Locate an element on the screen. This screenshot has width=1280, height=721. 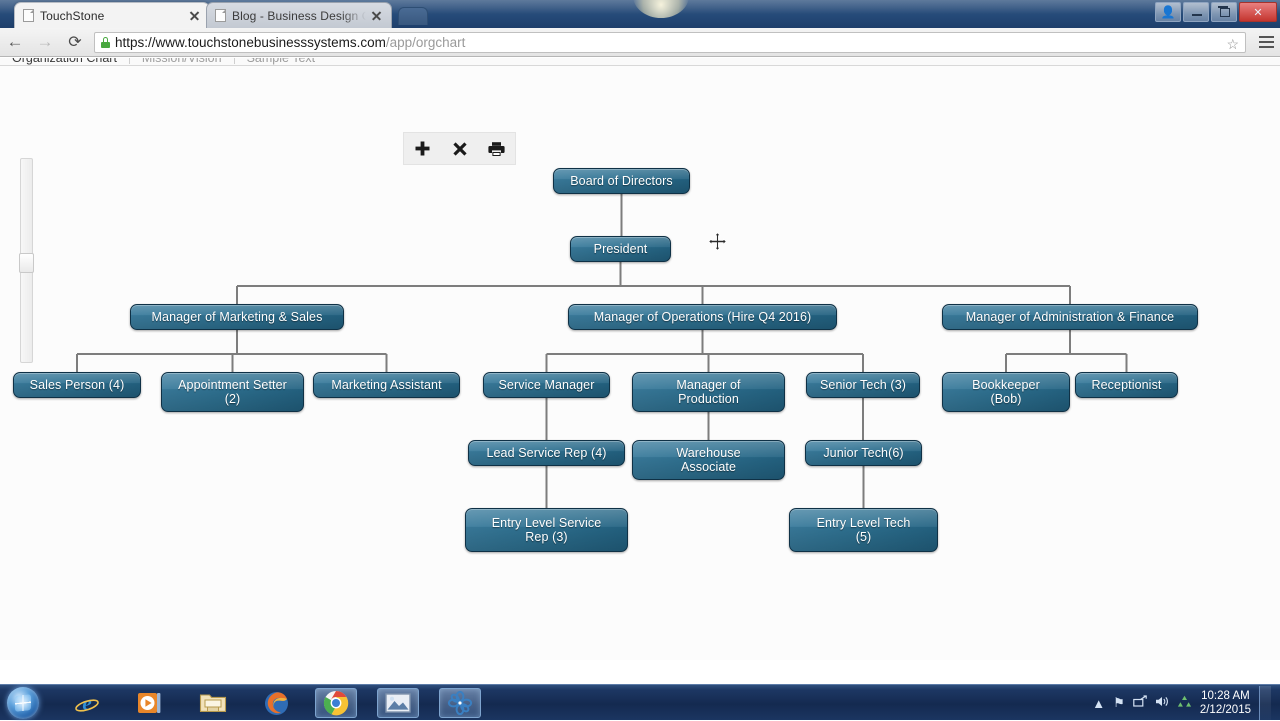
org-node-bookkeeper: Bookkeeper (Bob) is located at coordinates (1006, 392).